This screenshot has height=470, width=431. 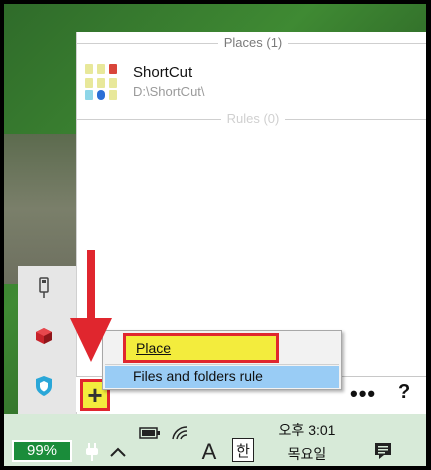 I want to click on taskbar: 99% A 한 오후 3:01 목요일, so click(x=215, y=440).